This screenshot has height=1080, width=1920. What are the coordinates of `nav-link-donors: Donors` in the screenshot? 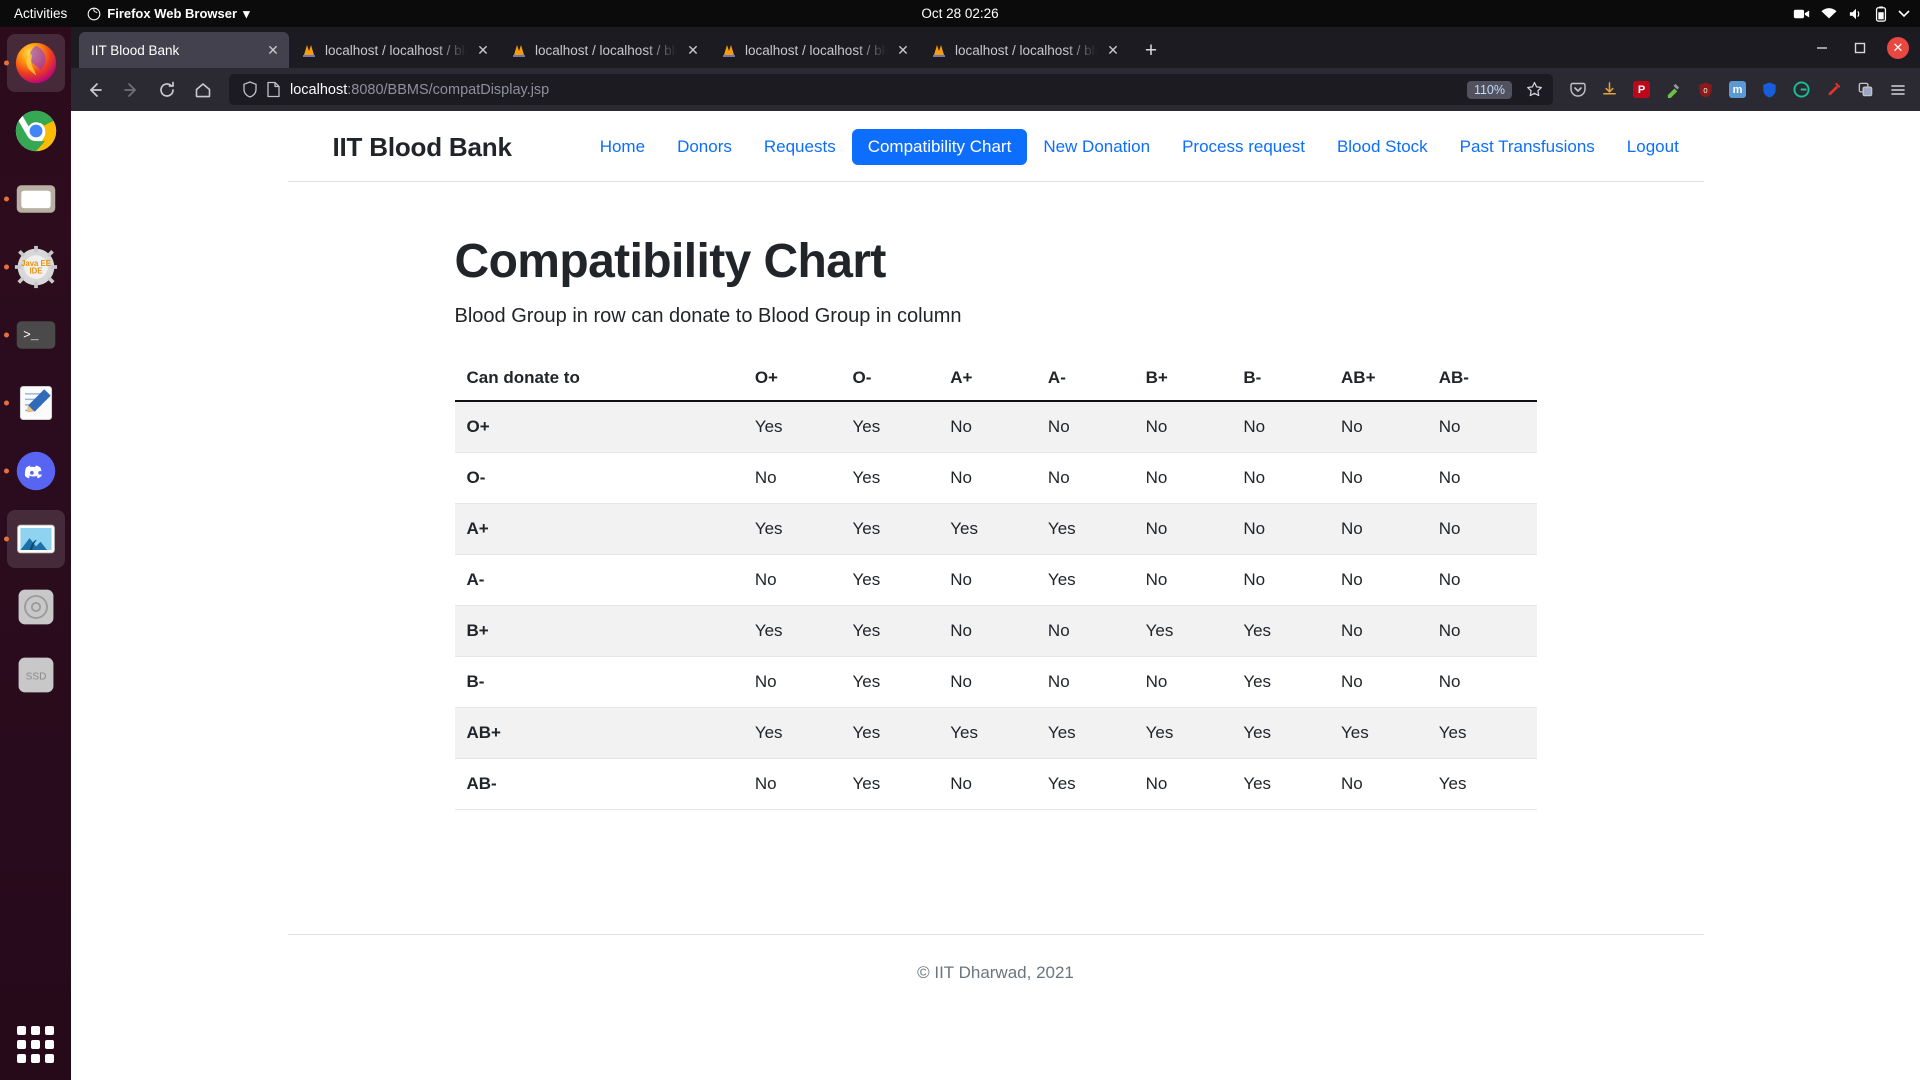 It's located at (704, 147).